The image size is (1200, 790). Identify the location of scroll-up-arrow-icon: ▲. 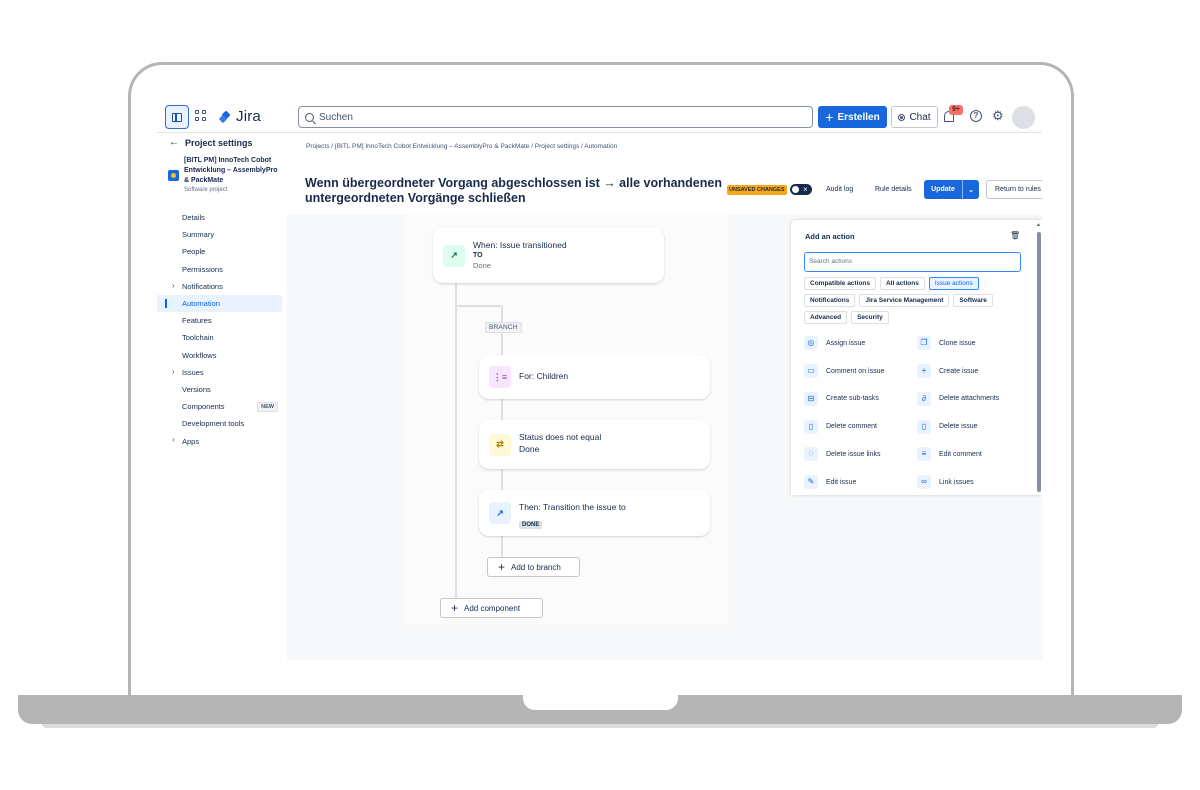
(1038, 225).